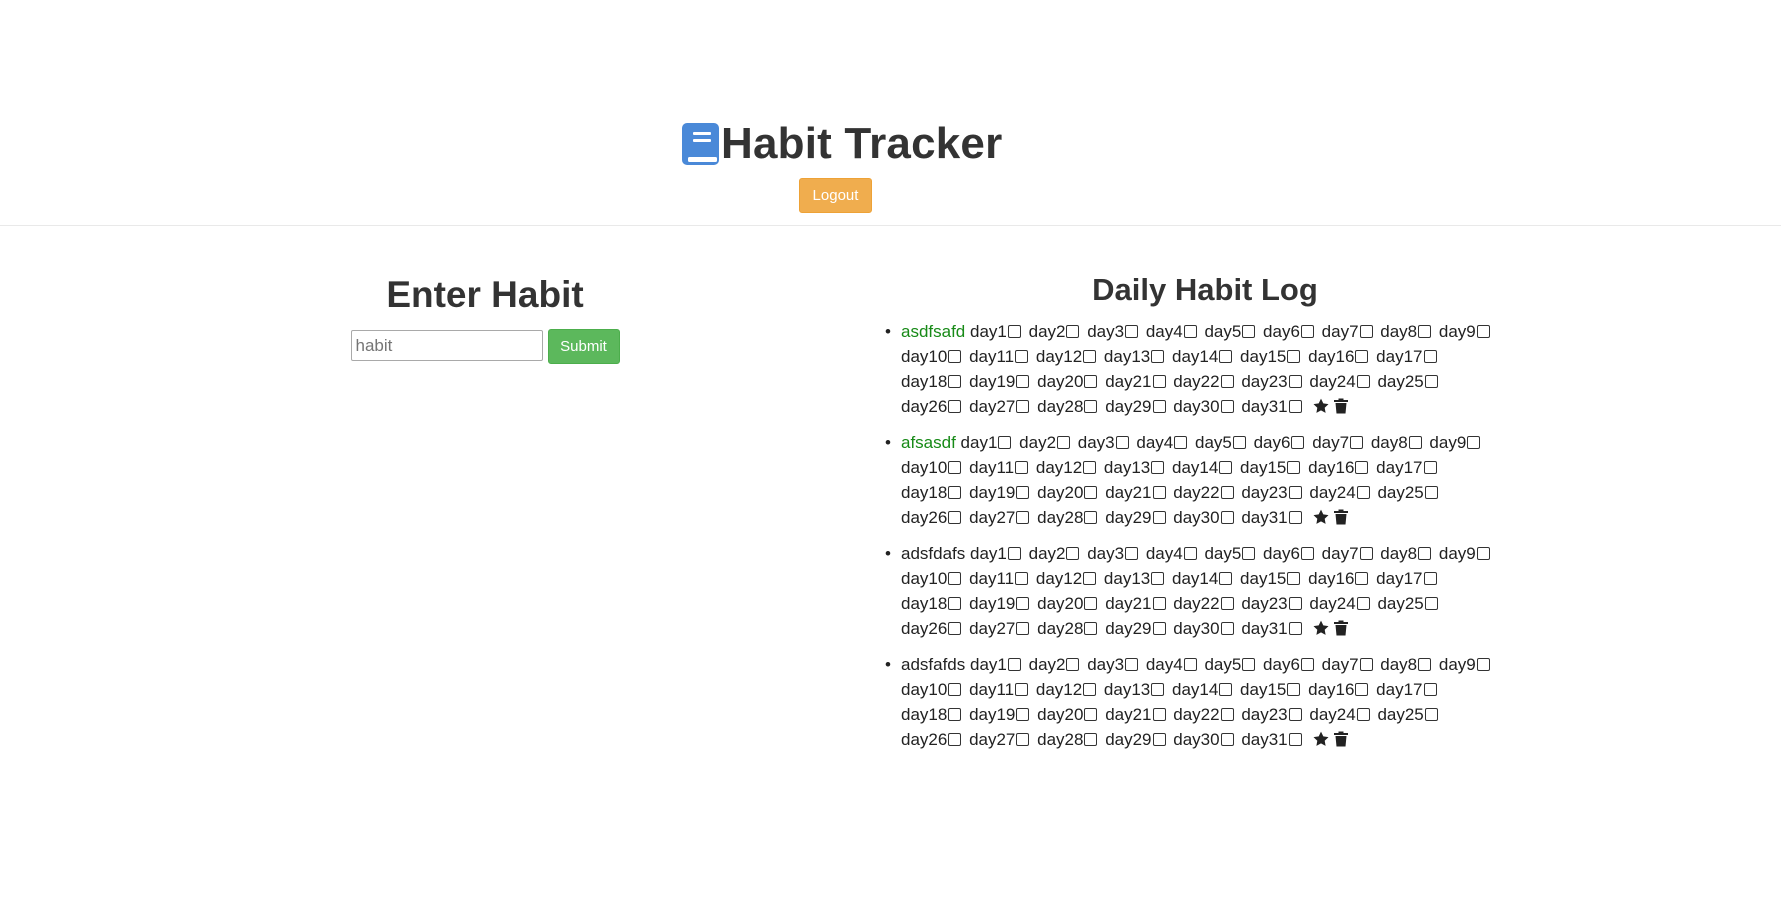 The width and height of the screenshot is (1781, 909). Describe the element at coordinates (583, 346) in the screenshot. I see `submit-button: Submit` at that location.